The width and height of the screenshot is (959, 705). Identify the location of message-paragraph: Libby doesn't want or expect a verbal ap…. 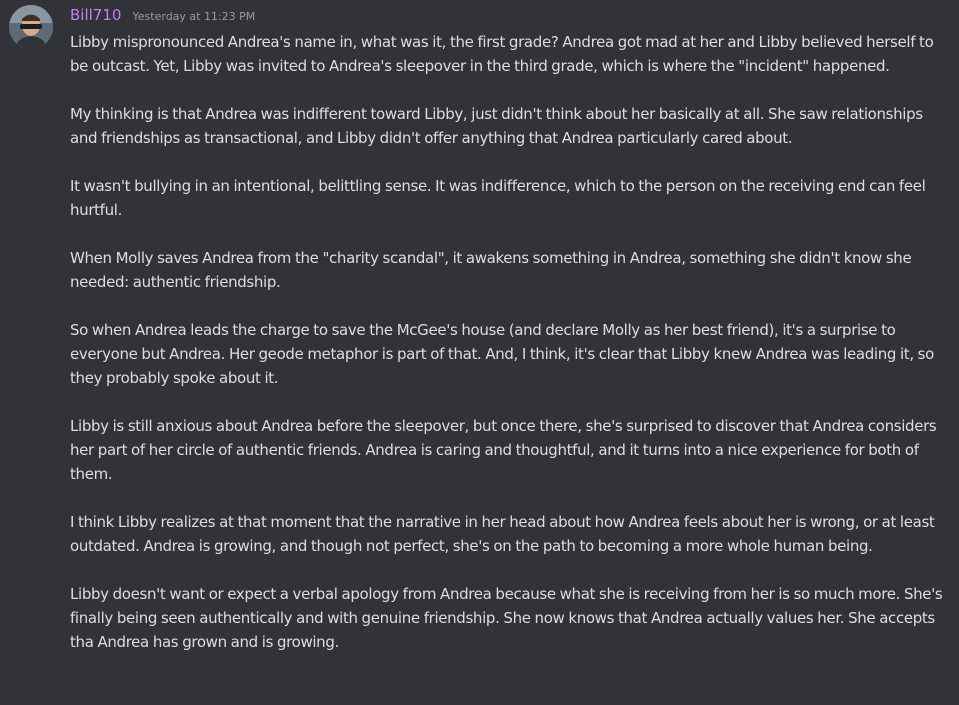
(506, 618).